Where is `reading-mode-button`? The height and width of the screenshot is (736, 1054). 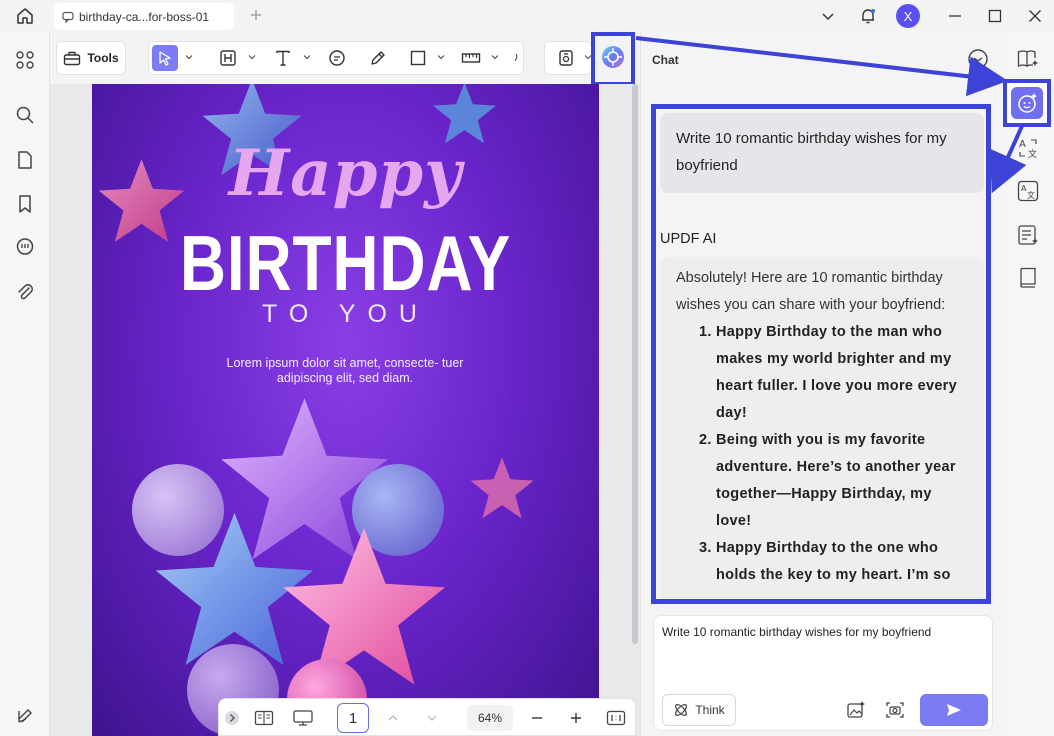 reading-mode-button is located at coordinates (264, 718).